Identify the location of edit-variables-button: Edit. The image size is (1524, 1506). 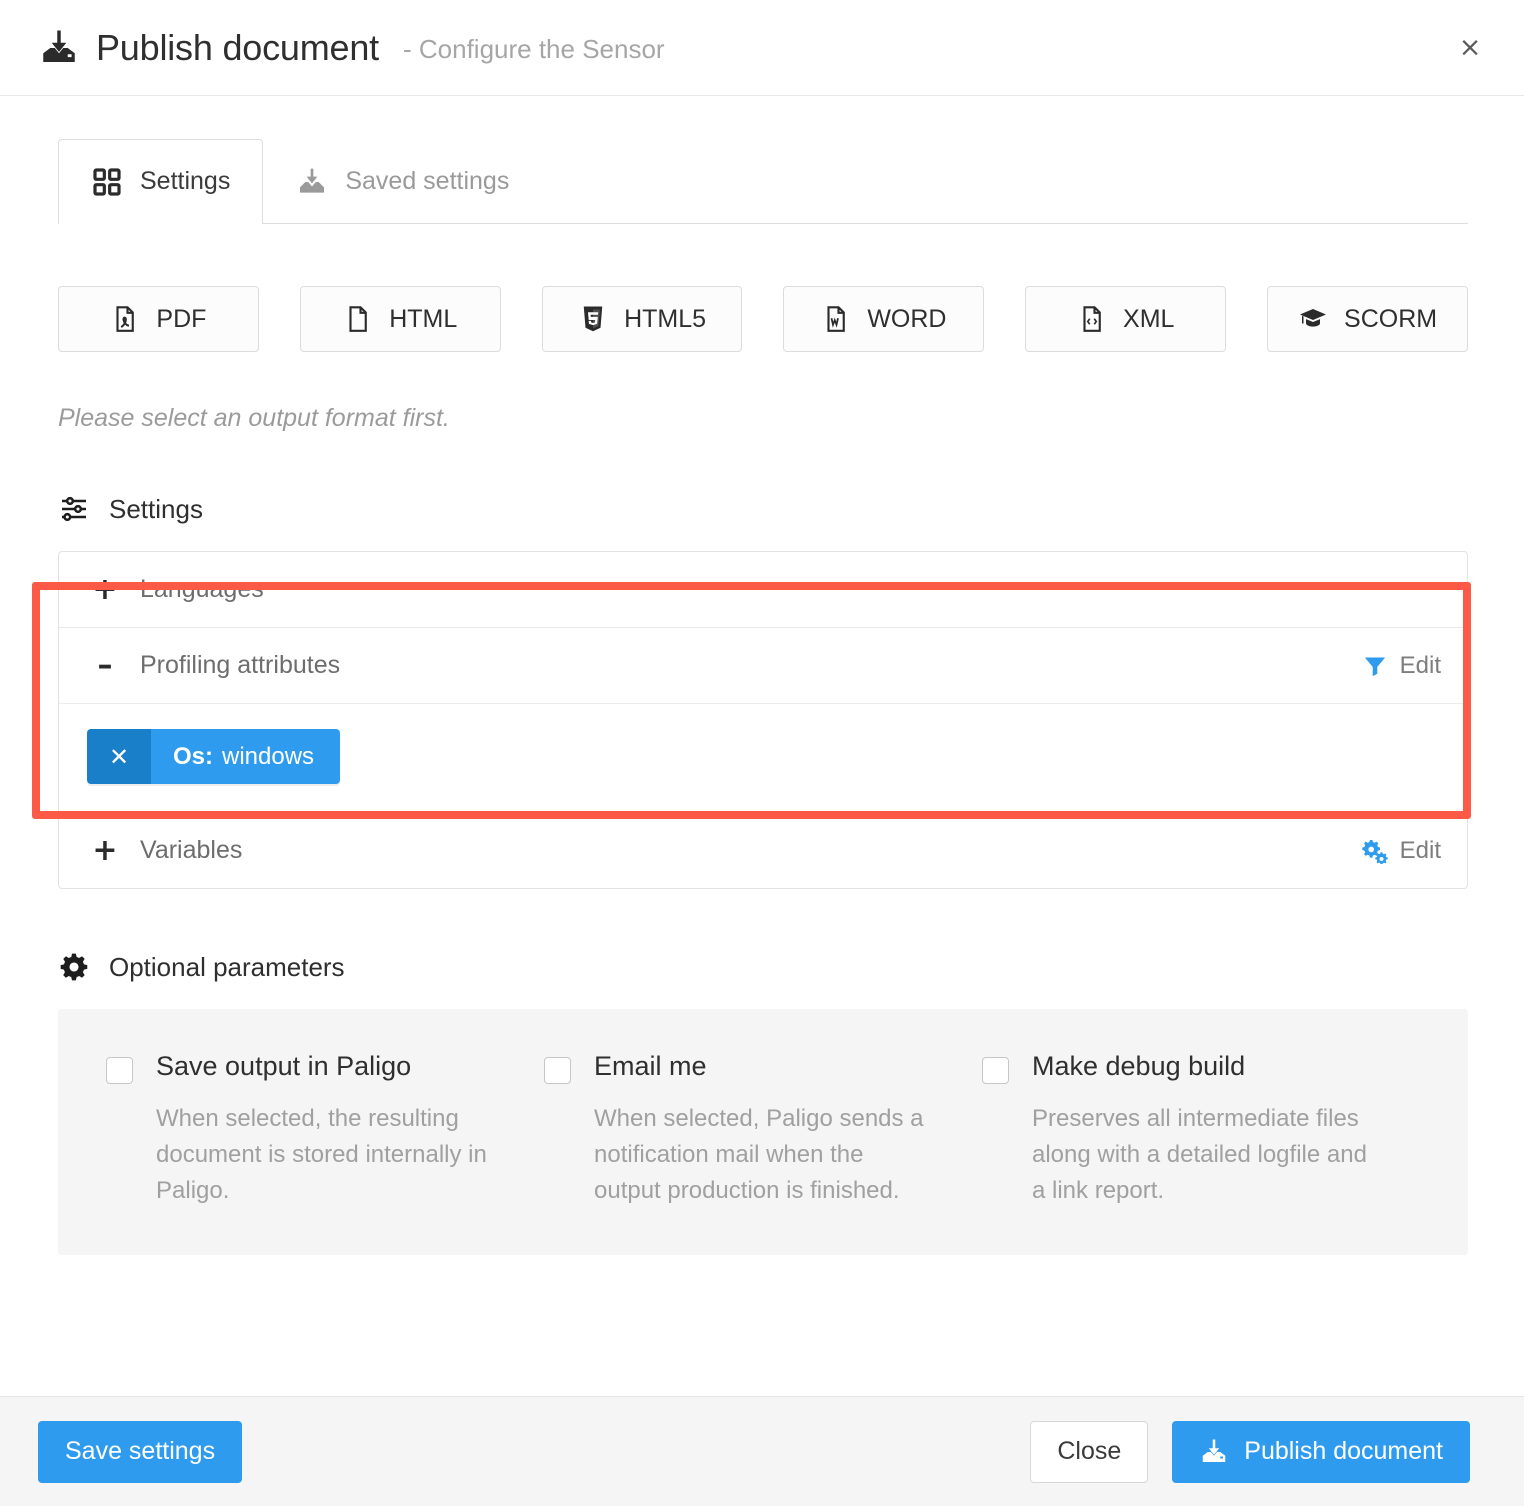
(1401, 850).